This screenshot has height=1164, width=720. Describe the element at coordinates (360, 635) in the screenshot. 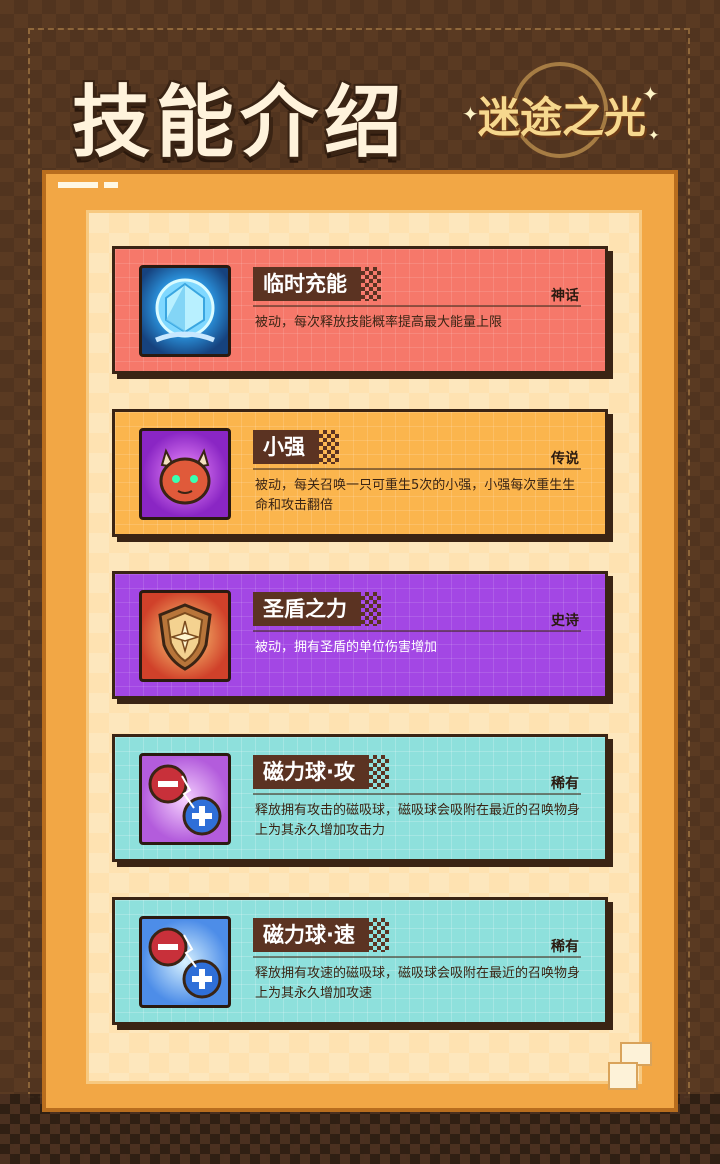

I see `skill-card-holy-shield-power: 圣盾之力 史诗 被动，拥有圣盾的单位伤害增加` at that location.